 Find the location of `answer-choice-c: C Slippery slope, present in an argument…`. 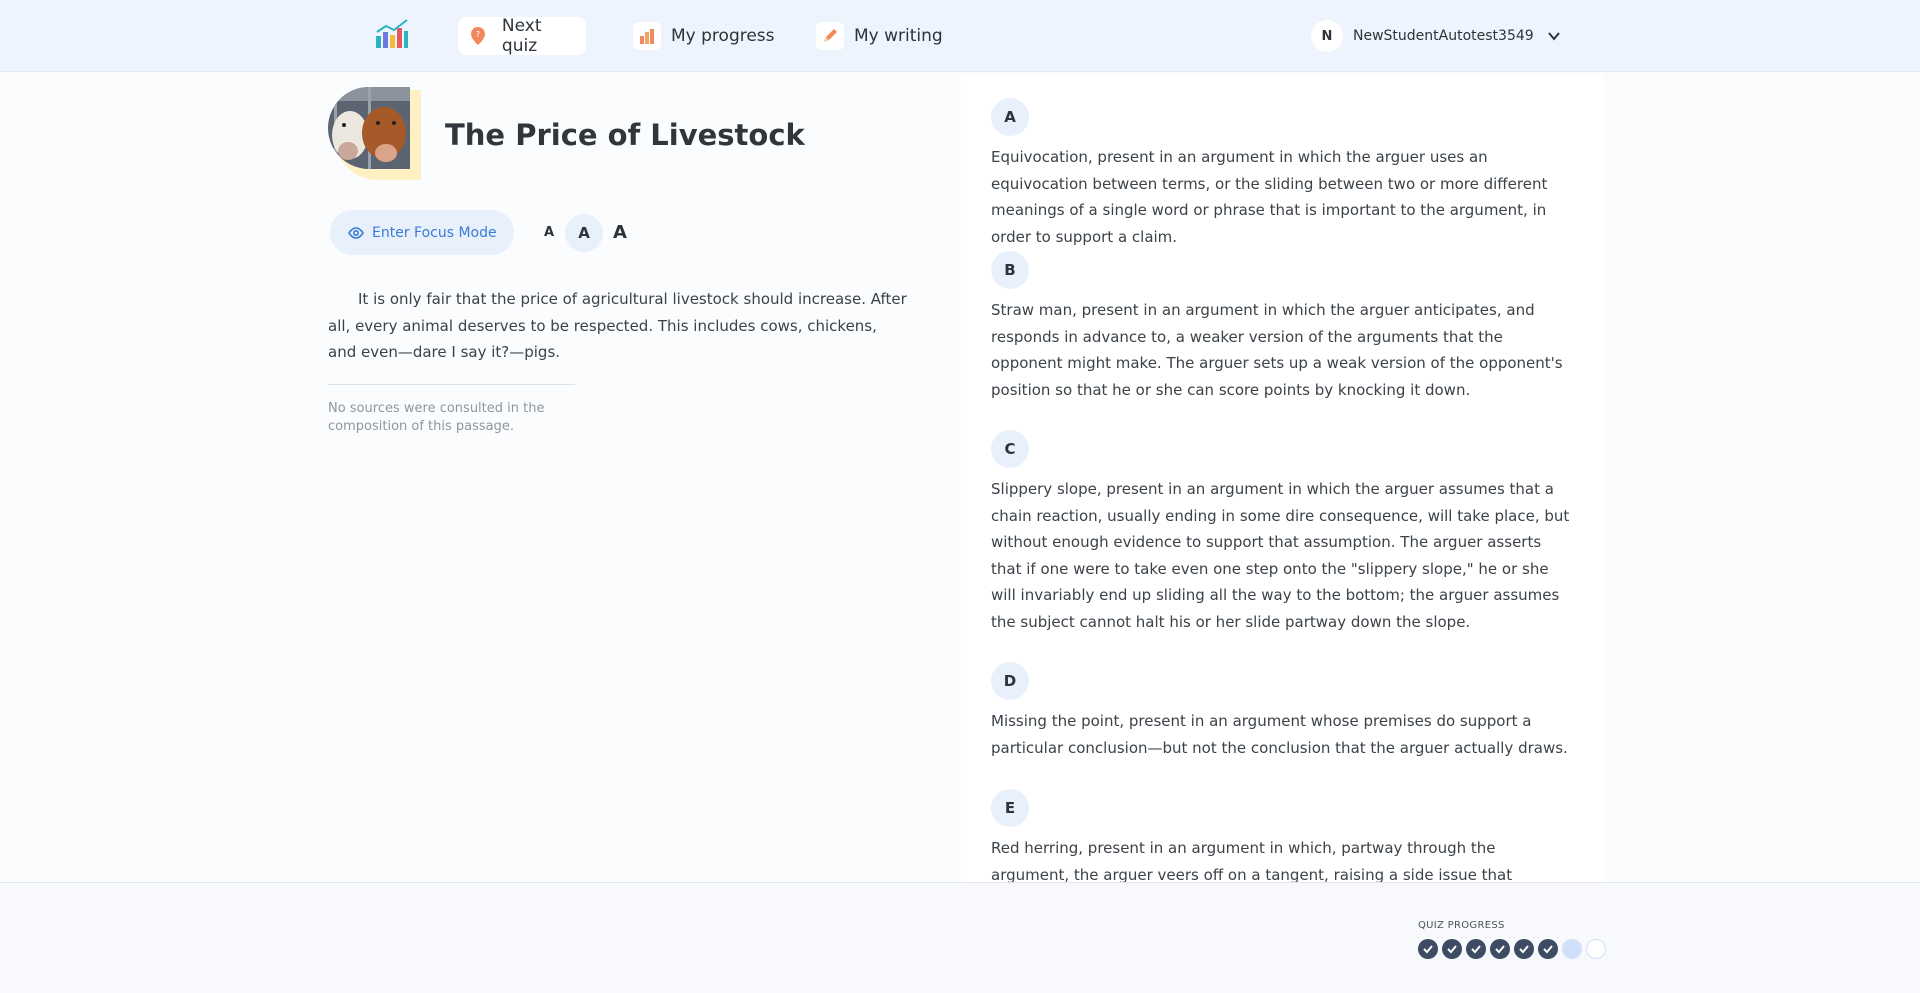

answer-choice-c: C Slippery slope, present in an argument… is located at coordinates (1283, 532).